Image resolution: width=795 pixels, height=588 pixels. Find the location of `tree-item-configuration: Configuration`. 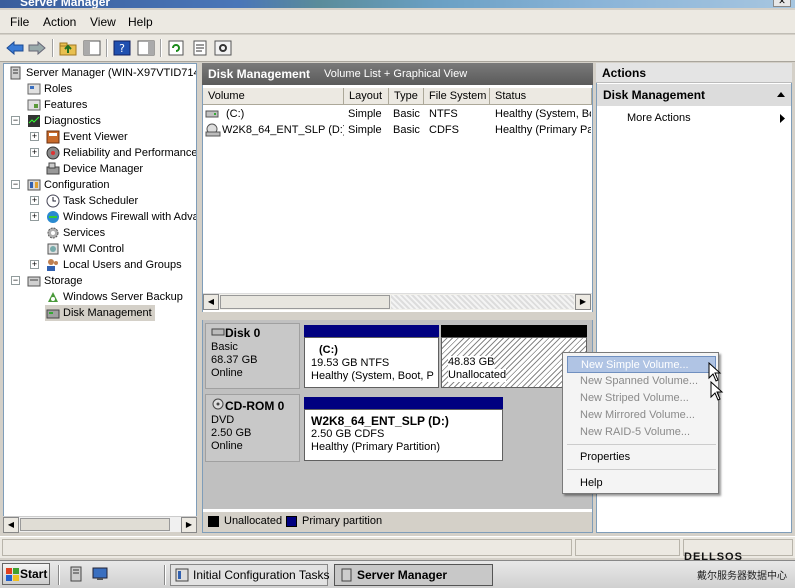

tree-item-configuration: Configuration is located at coordinates (67, 185).